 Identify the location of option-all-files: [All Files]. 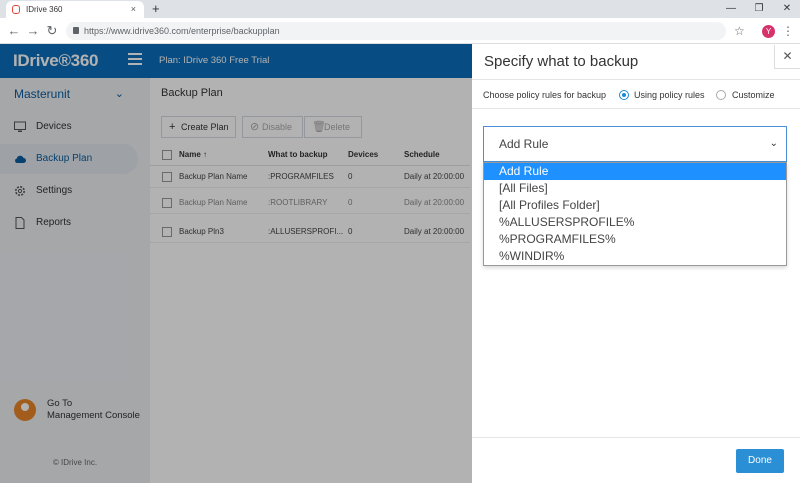
(635, 188).